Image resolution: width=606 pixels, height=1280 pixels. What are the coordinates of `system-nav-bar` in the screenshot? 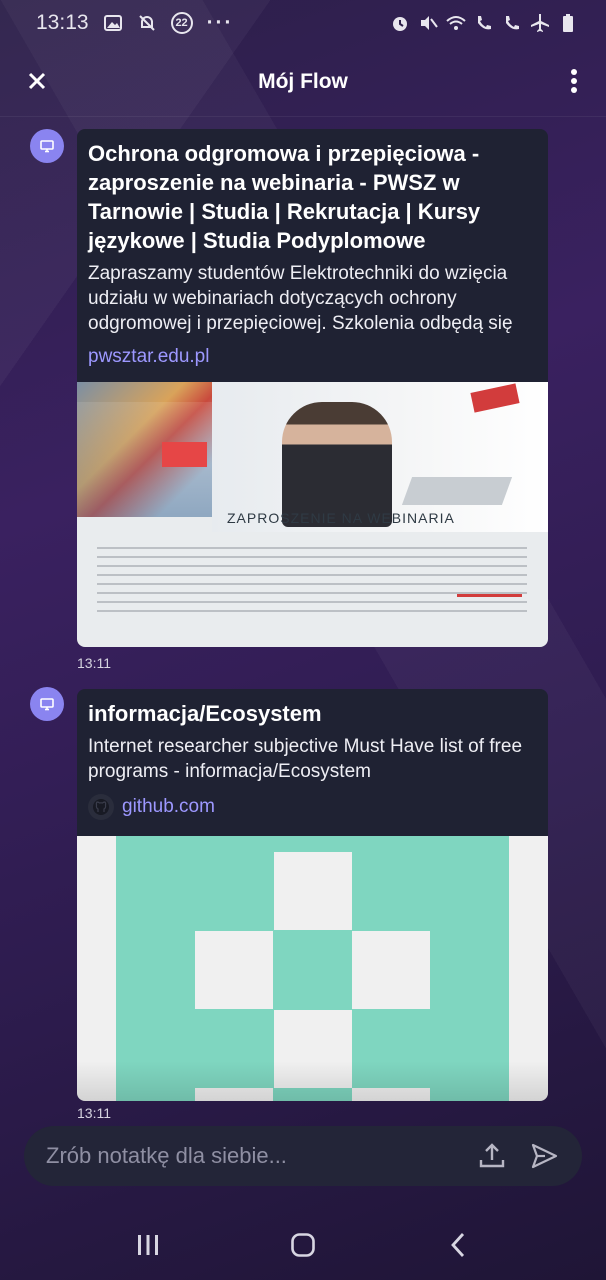 It's located at (303, 1245).